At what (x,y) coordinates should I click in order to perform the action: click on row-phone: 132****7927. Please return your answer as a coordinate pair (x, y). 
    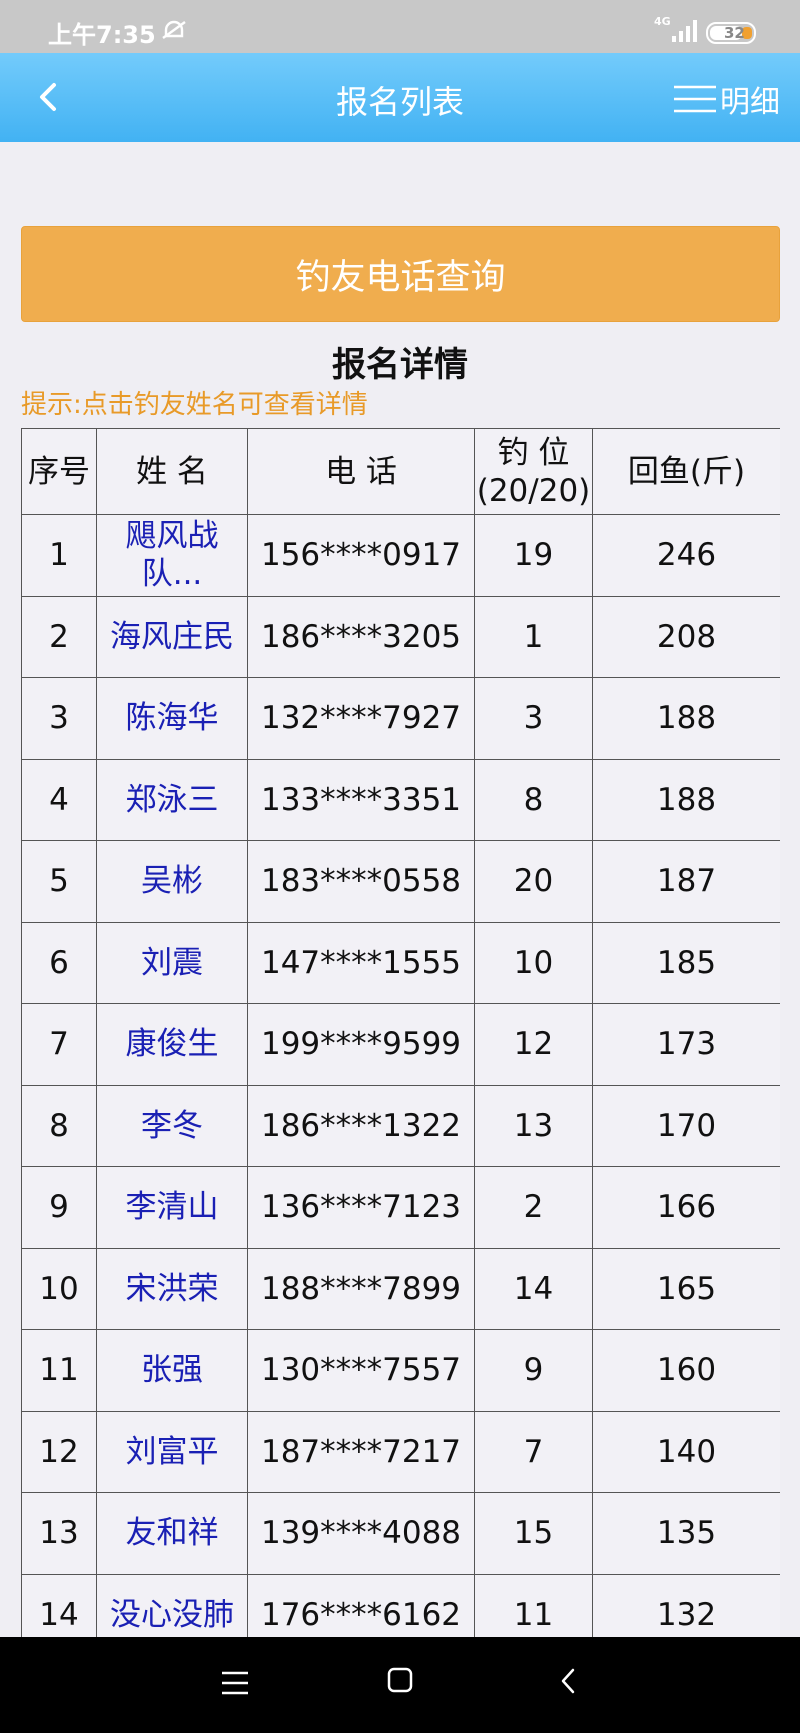
    Looking at the image, I should click on (361, 718).